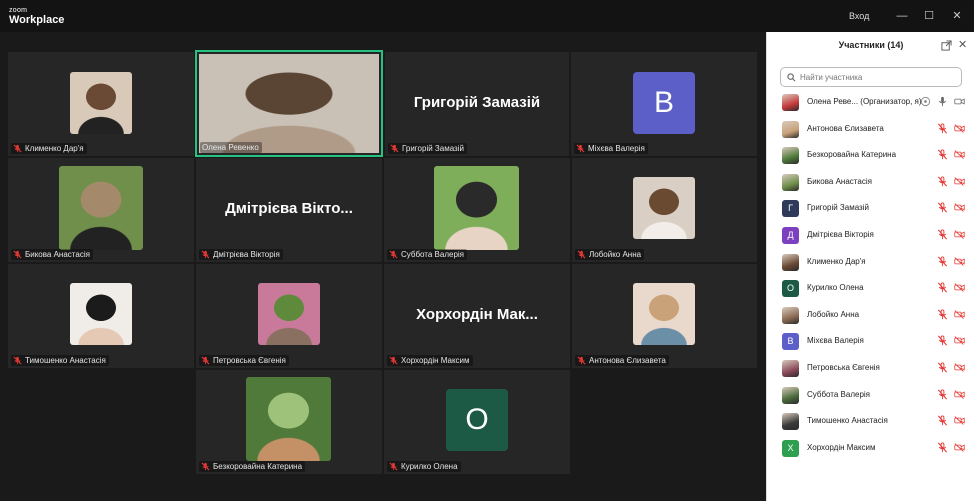  I want to click on tile-name: Лобойко Анна, so click(615, 254).